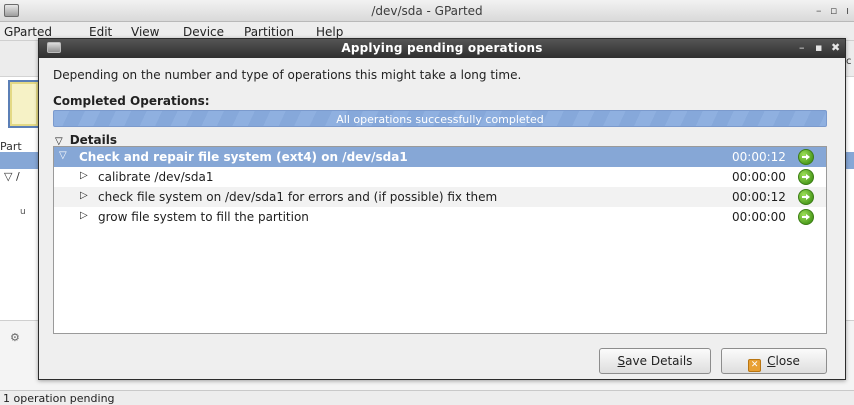 The width and height of the screenshot is (854, 405). I want to click on dialog-maximize-icon: ▪, so click(818, 47).